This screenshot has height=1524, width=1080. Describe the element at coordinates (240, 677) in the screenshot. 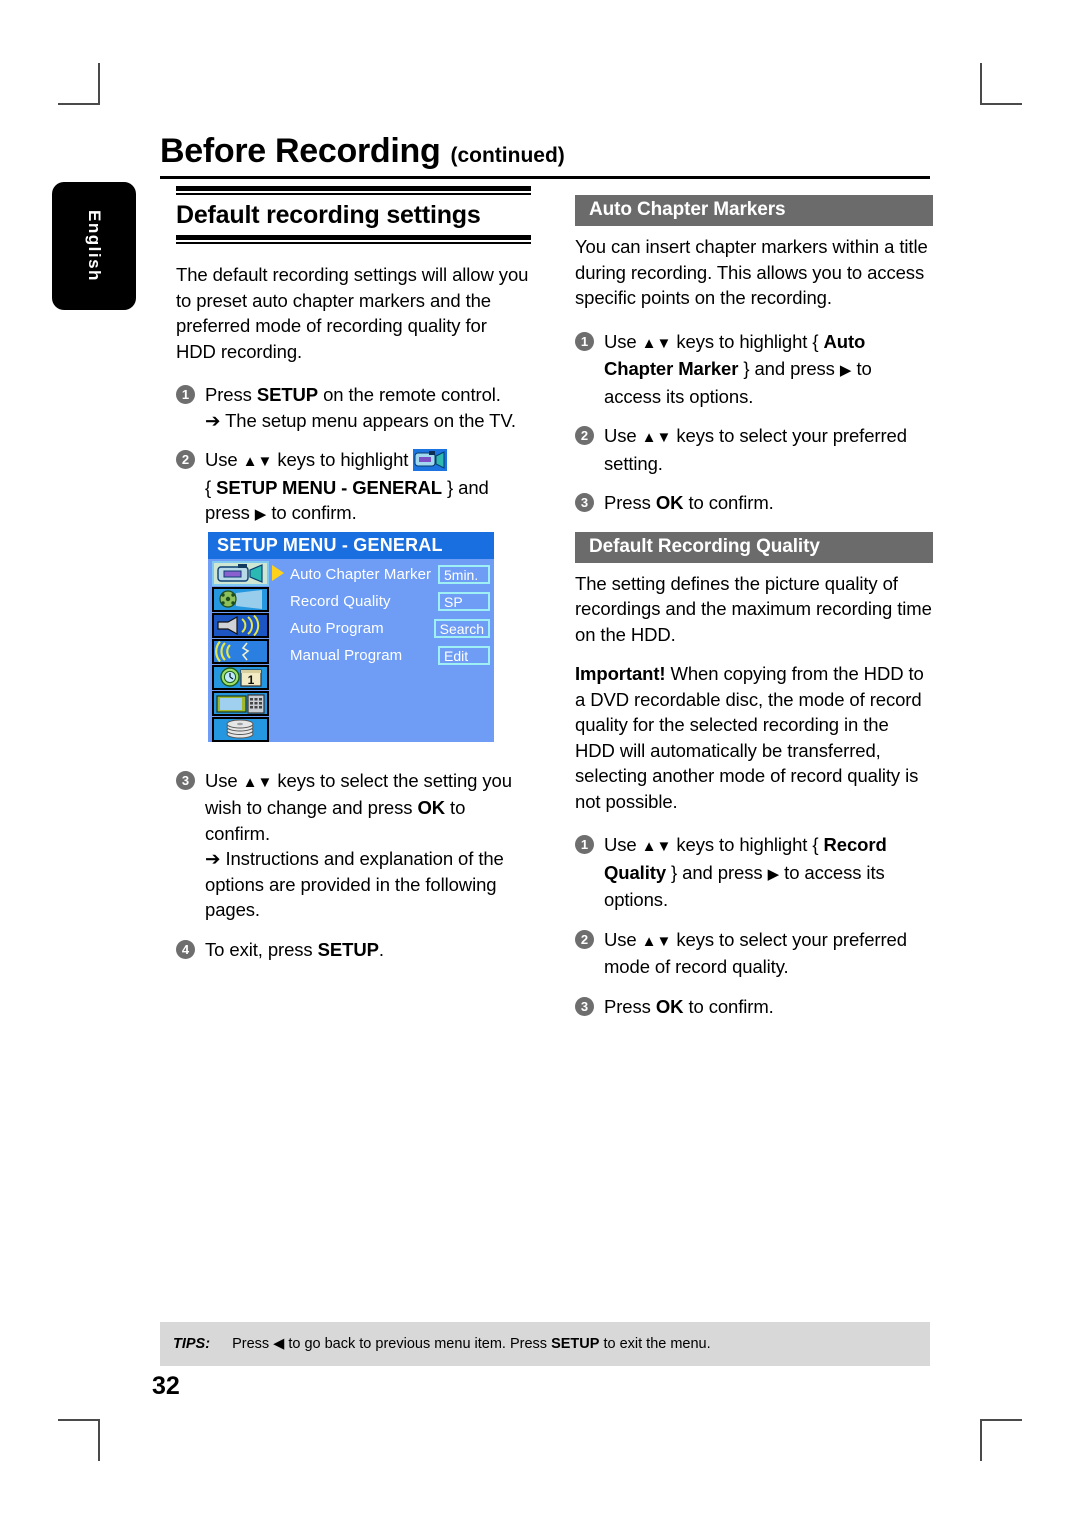

I see `clock-calendar-icon: 1` at that location.